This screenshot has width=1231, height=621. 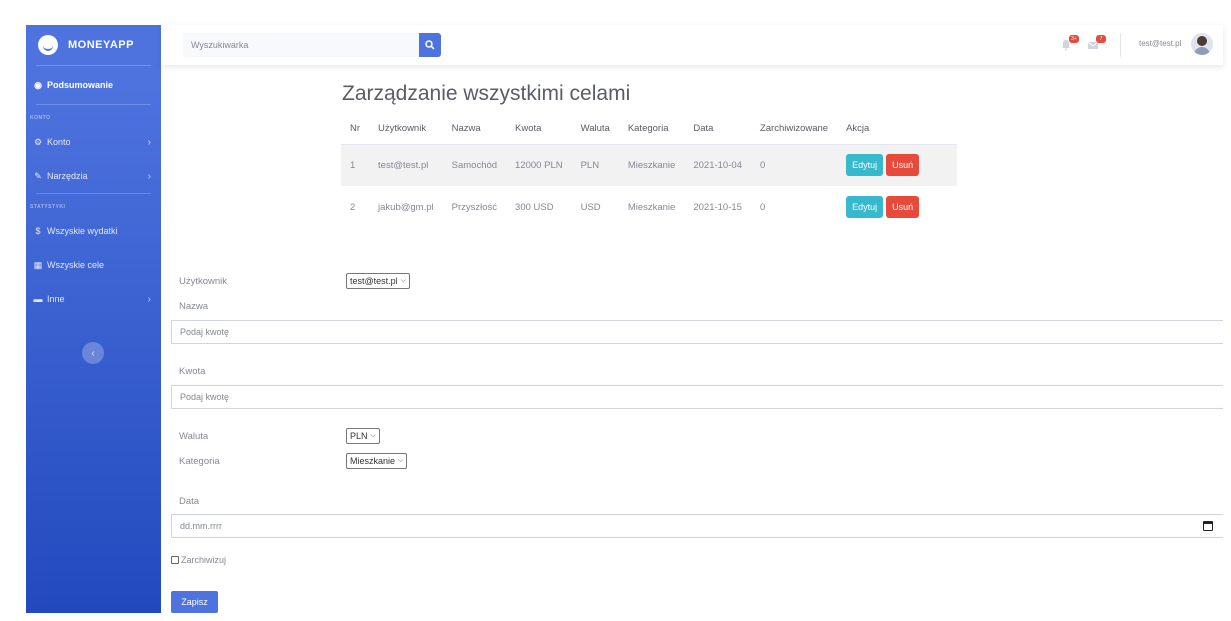 I want to click on sidebar-item-tools: ✎ Narzędzia ›, so click(x=93, y=176).